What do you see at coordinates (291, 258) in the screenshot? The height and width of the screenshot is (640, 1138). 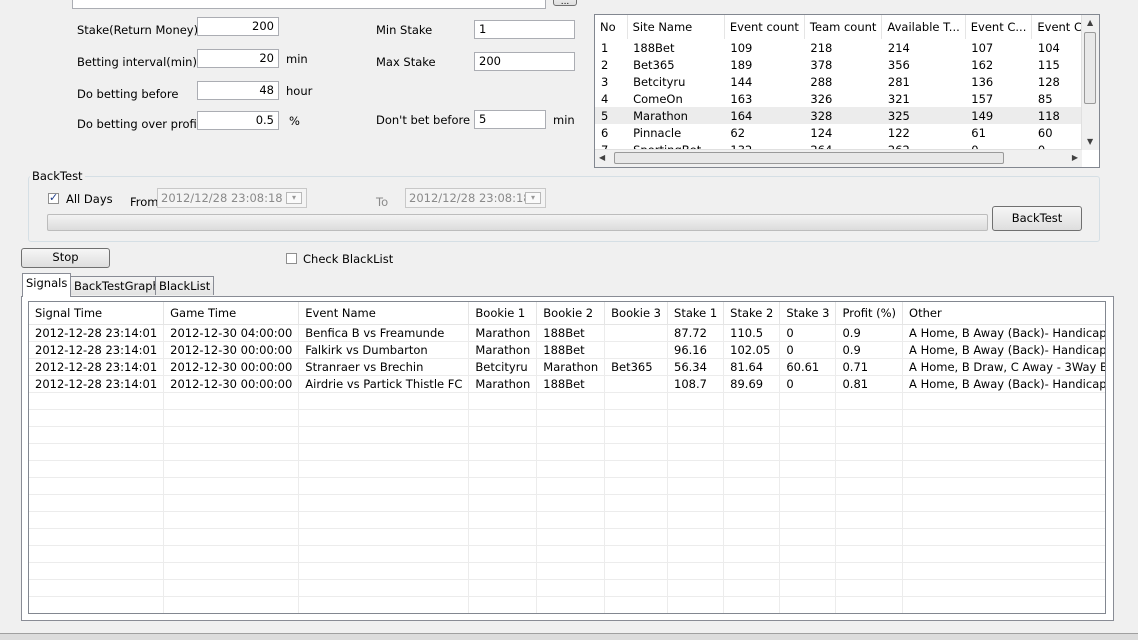 I see `check-blacklist-checkbox` at bounding box center [291, 258].